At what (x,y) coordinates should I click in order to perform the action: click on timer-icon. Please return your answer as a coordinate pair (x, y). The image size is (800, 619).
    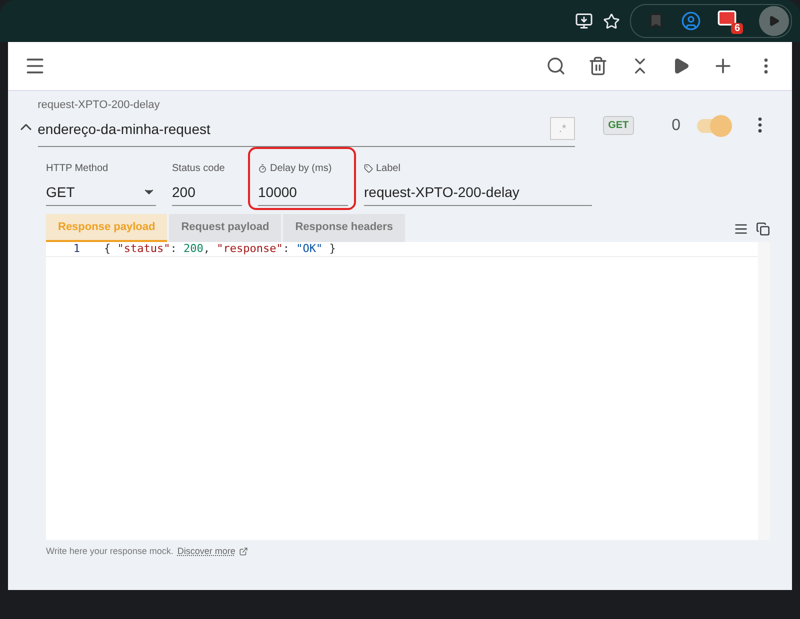
    Looking at the image, I should click on (262, 168).